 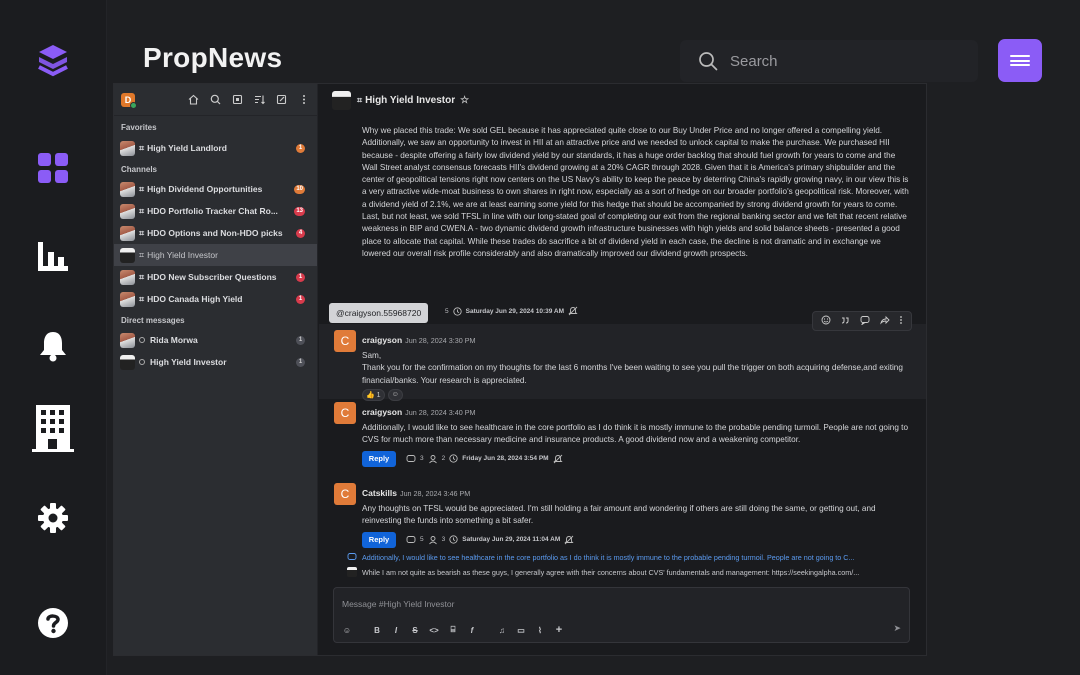 I want to click on message-actions-bar, so click(x=862, y=321).